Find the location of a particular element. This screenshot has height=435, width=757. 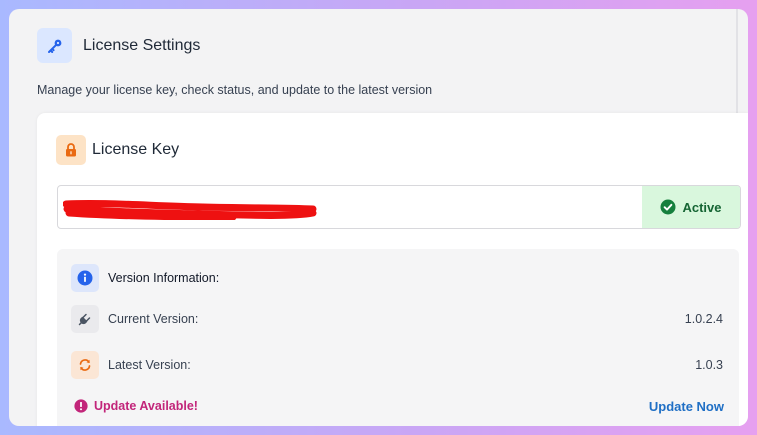

license-key-row: Active is located at coordinates (399, 207).